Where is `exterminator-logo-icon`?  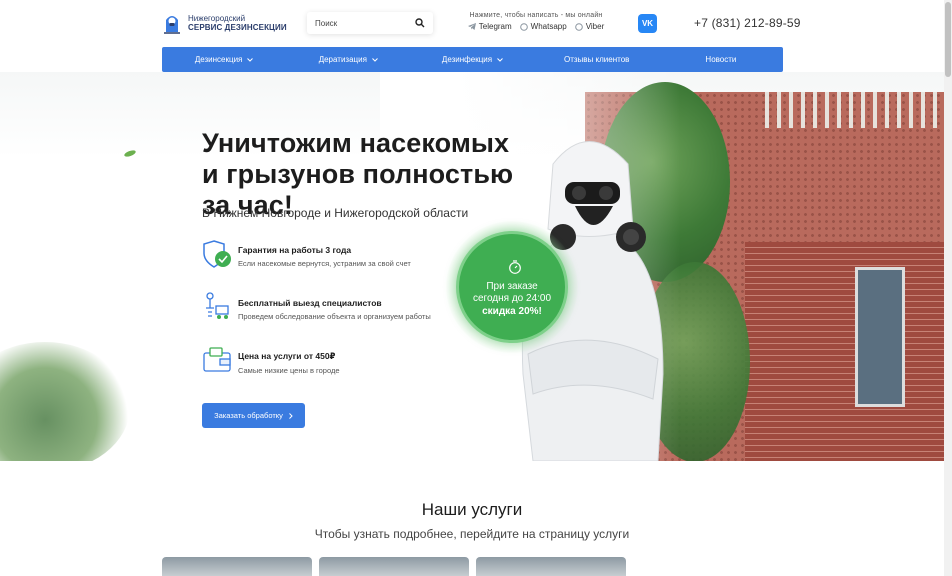 exterminator-logo-icon is located at coordinates (172, 25).